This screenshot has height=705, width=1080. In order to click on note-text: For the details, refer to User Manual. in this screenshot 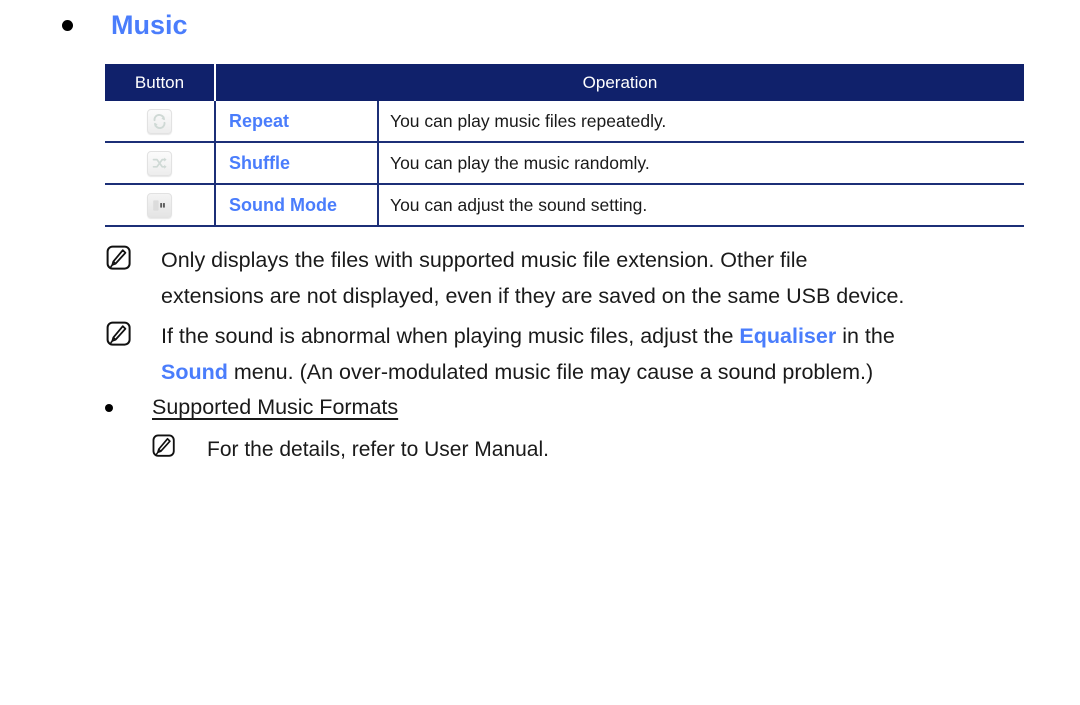, I will do `click(378, 449)`.